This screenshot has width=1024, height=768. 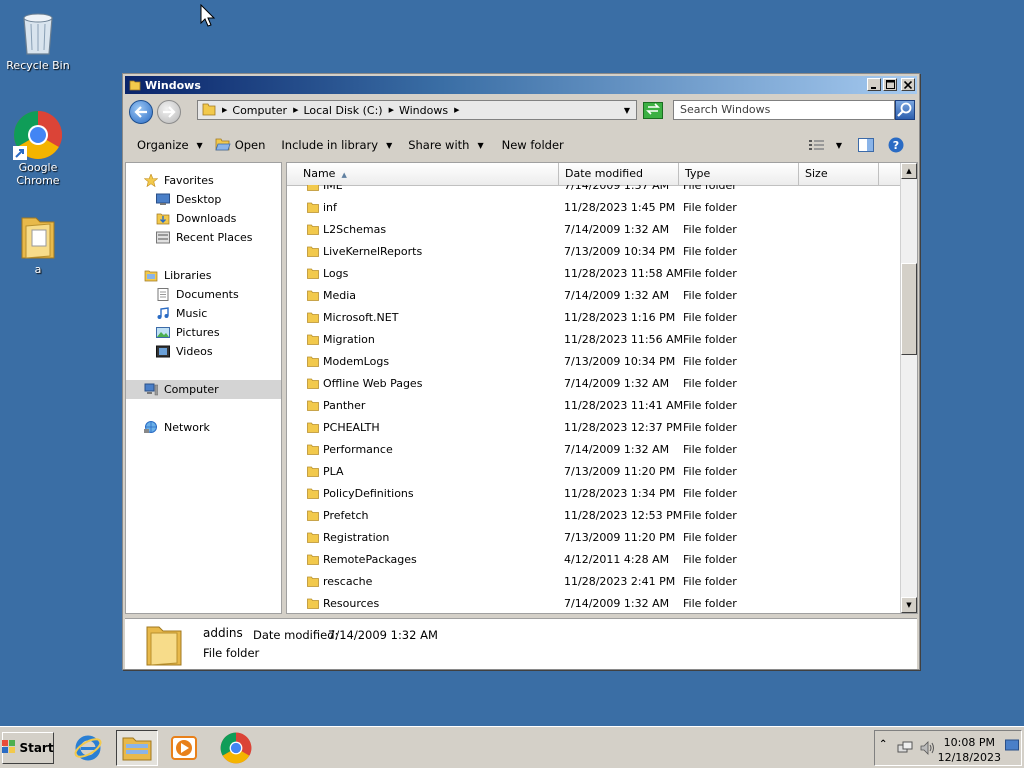 I want to click on column-size-label: Size, so click(x=816, y=173).